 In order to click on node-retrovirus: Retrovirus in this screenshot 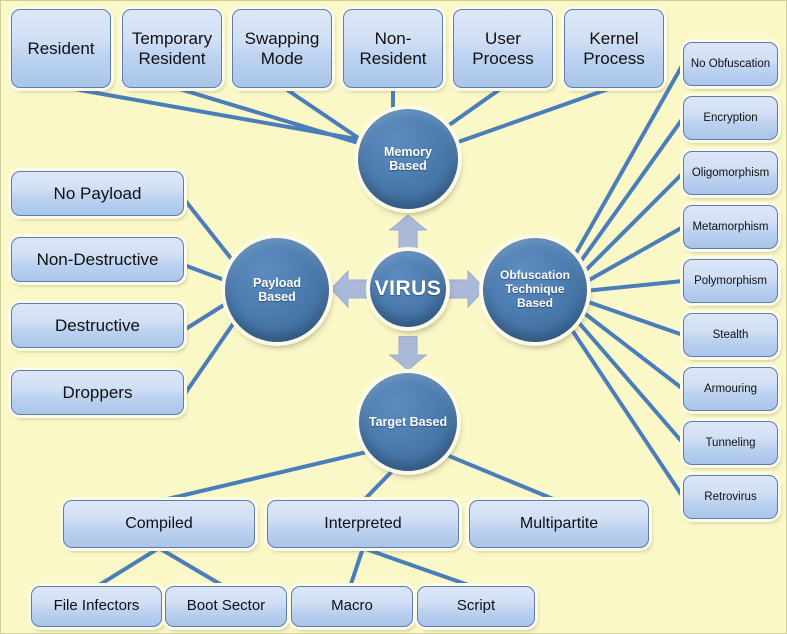, I will do `click(730, 497)`.